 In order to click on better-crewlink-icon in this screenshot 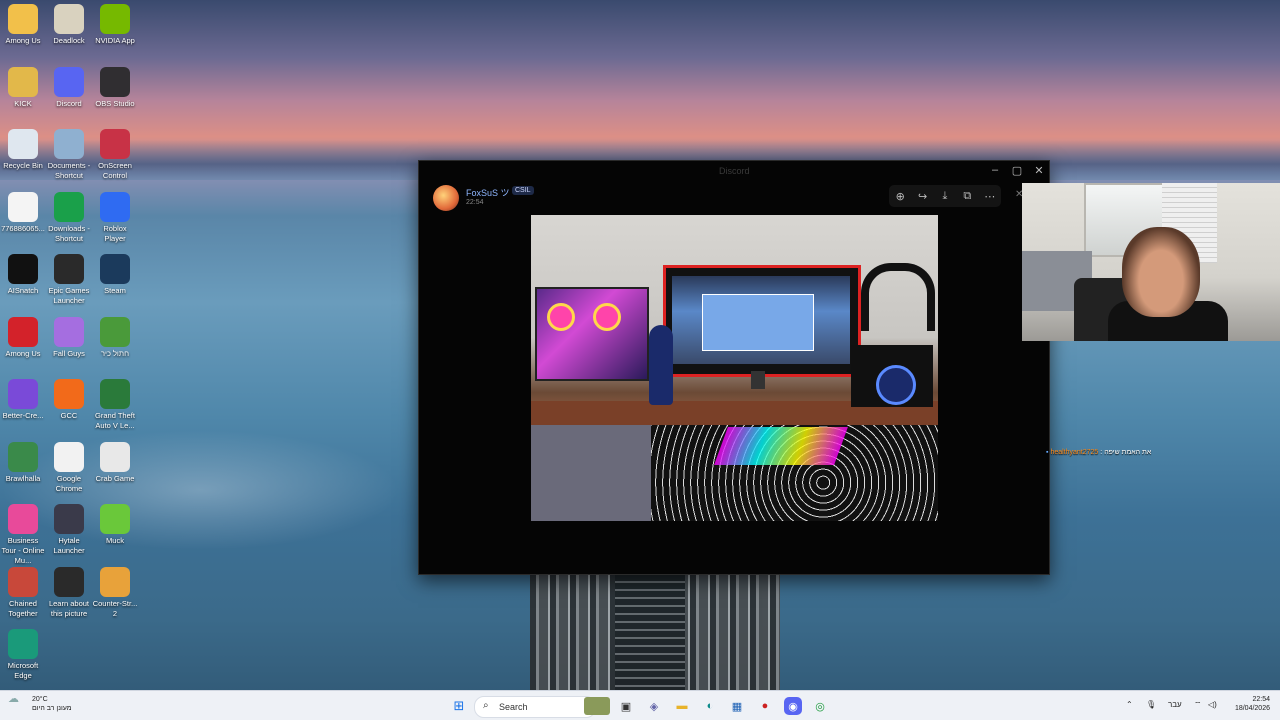, I will do `click(23, 394)`.